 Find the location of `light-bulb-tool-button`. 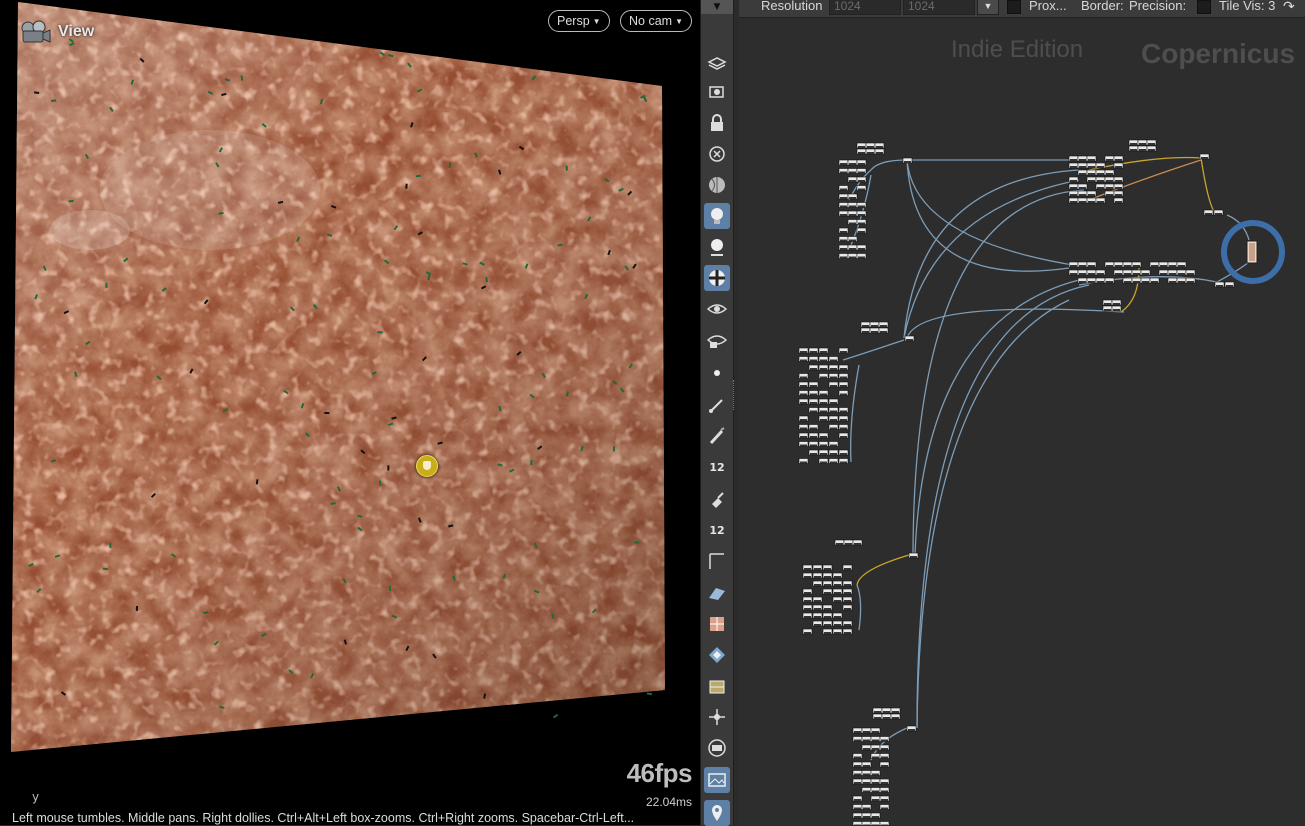

light-bulb-tool-button is located at coordinates (717, 216).